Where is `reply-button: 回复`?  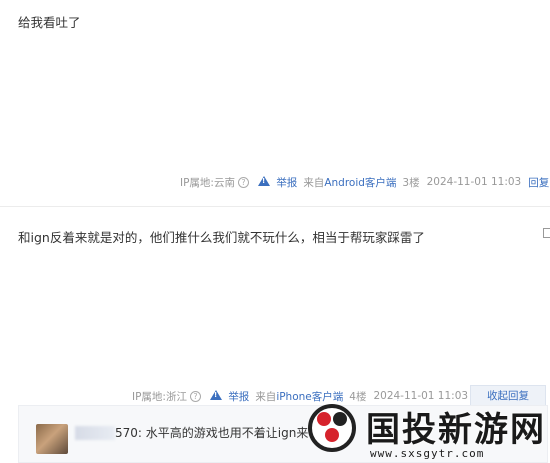 reply-button: 回复 is located at coordinates (538, 182).